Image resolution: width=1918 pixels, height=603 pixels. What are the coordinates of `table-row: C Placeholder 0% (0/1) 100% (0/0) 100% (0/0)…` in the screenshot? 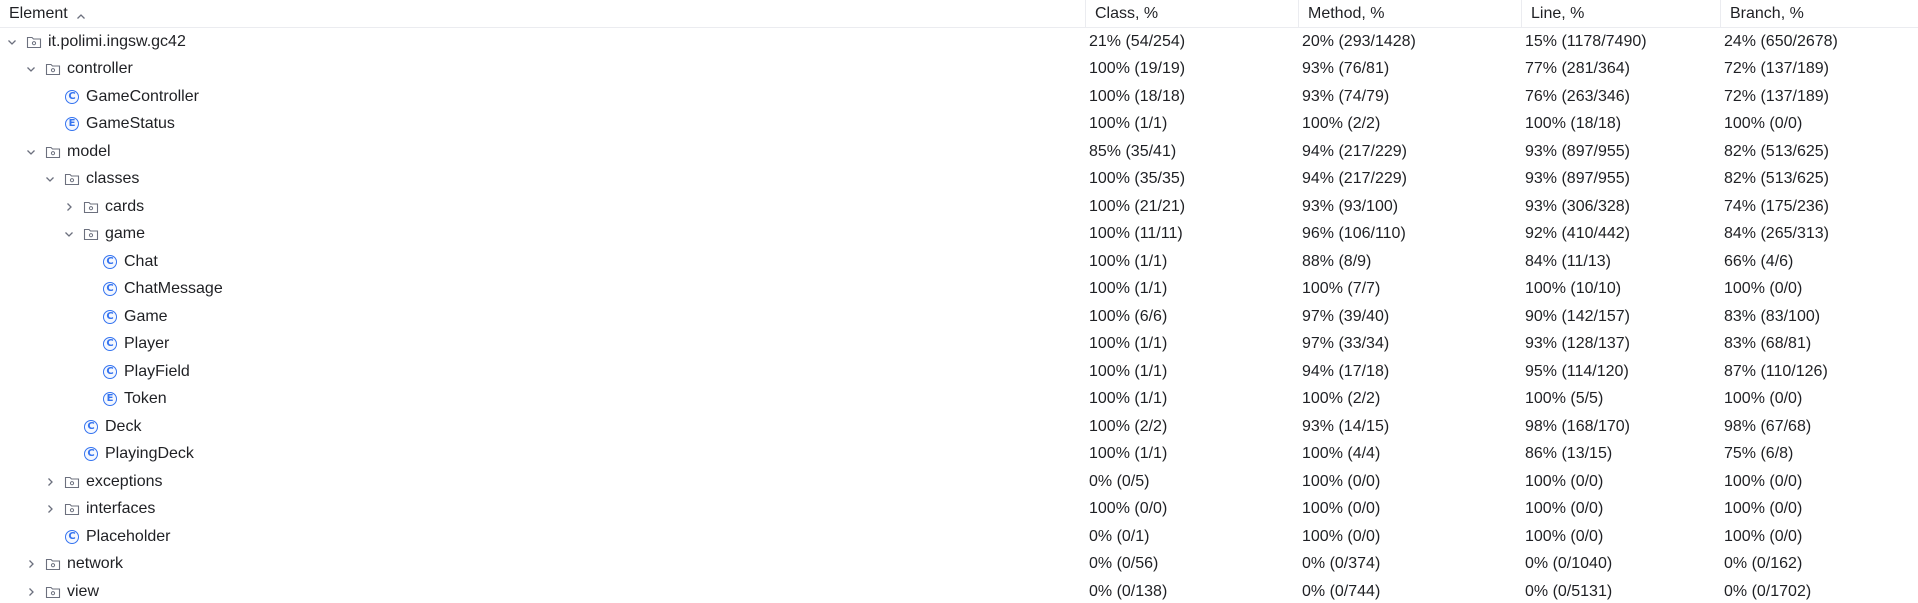 It's located at (959, 537).